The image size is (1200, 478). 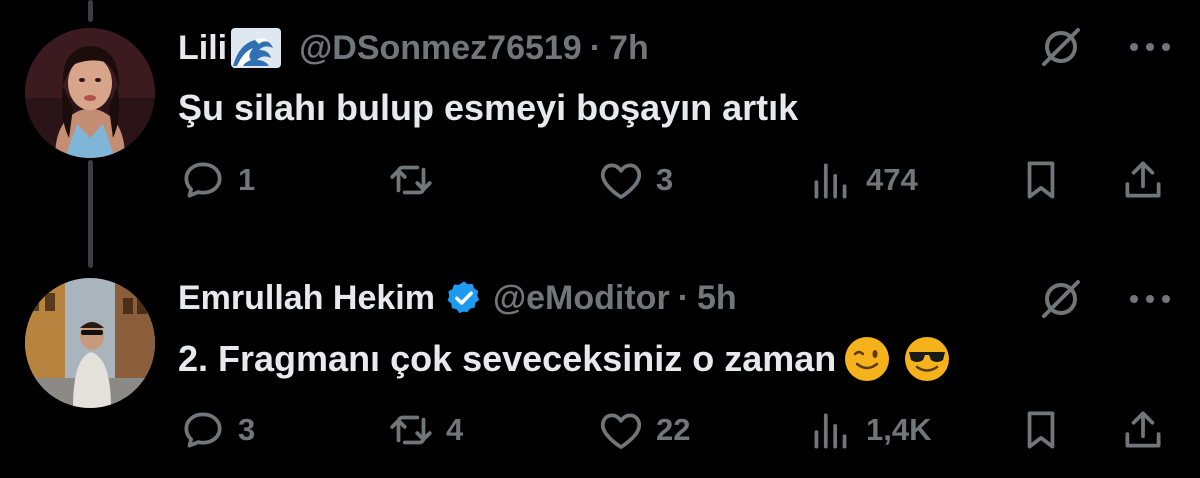 I want to click on action-bar: 3 4 22 1,4K, so click(x=673, y=430).